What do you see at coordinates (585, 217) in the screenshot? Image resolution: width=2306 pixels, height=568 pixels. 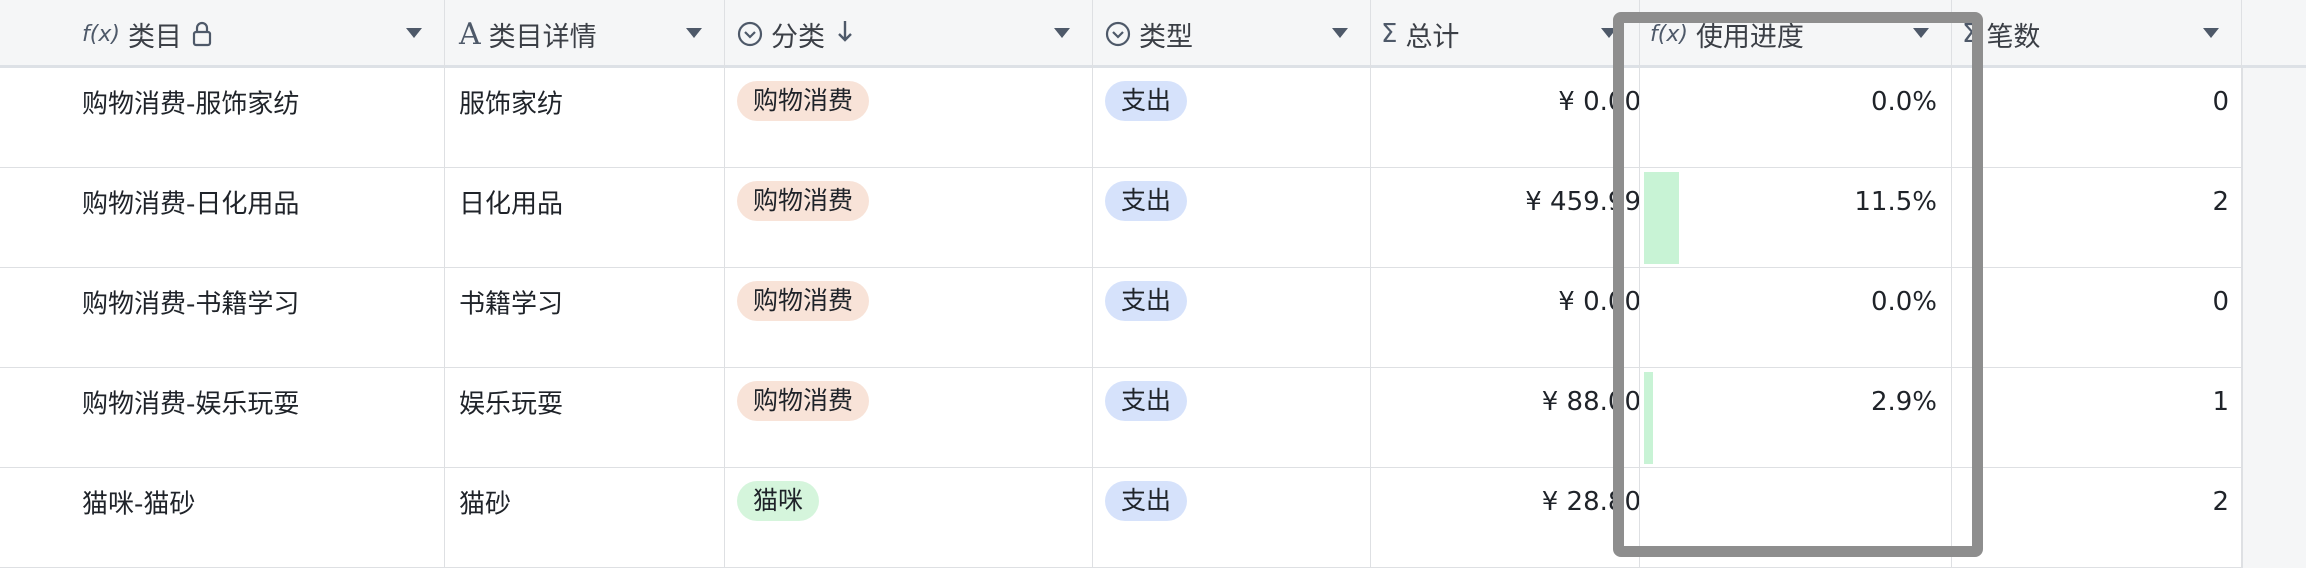 I see `cell-detail: 日化用品` at bounding box center [585, 217].